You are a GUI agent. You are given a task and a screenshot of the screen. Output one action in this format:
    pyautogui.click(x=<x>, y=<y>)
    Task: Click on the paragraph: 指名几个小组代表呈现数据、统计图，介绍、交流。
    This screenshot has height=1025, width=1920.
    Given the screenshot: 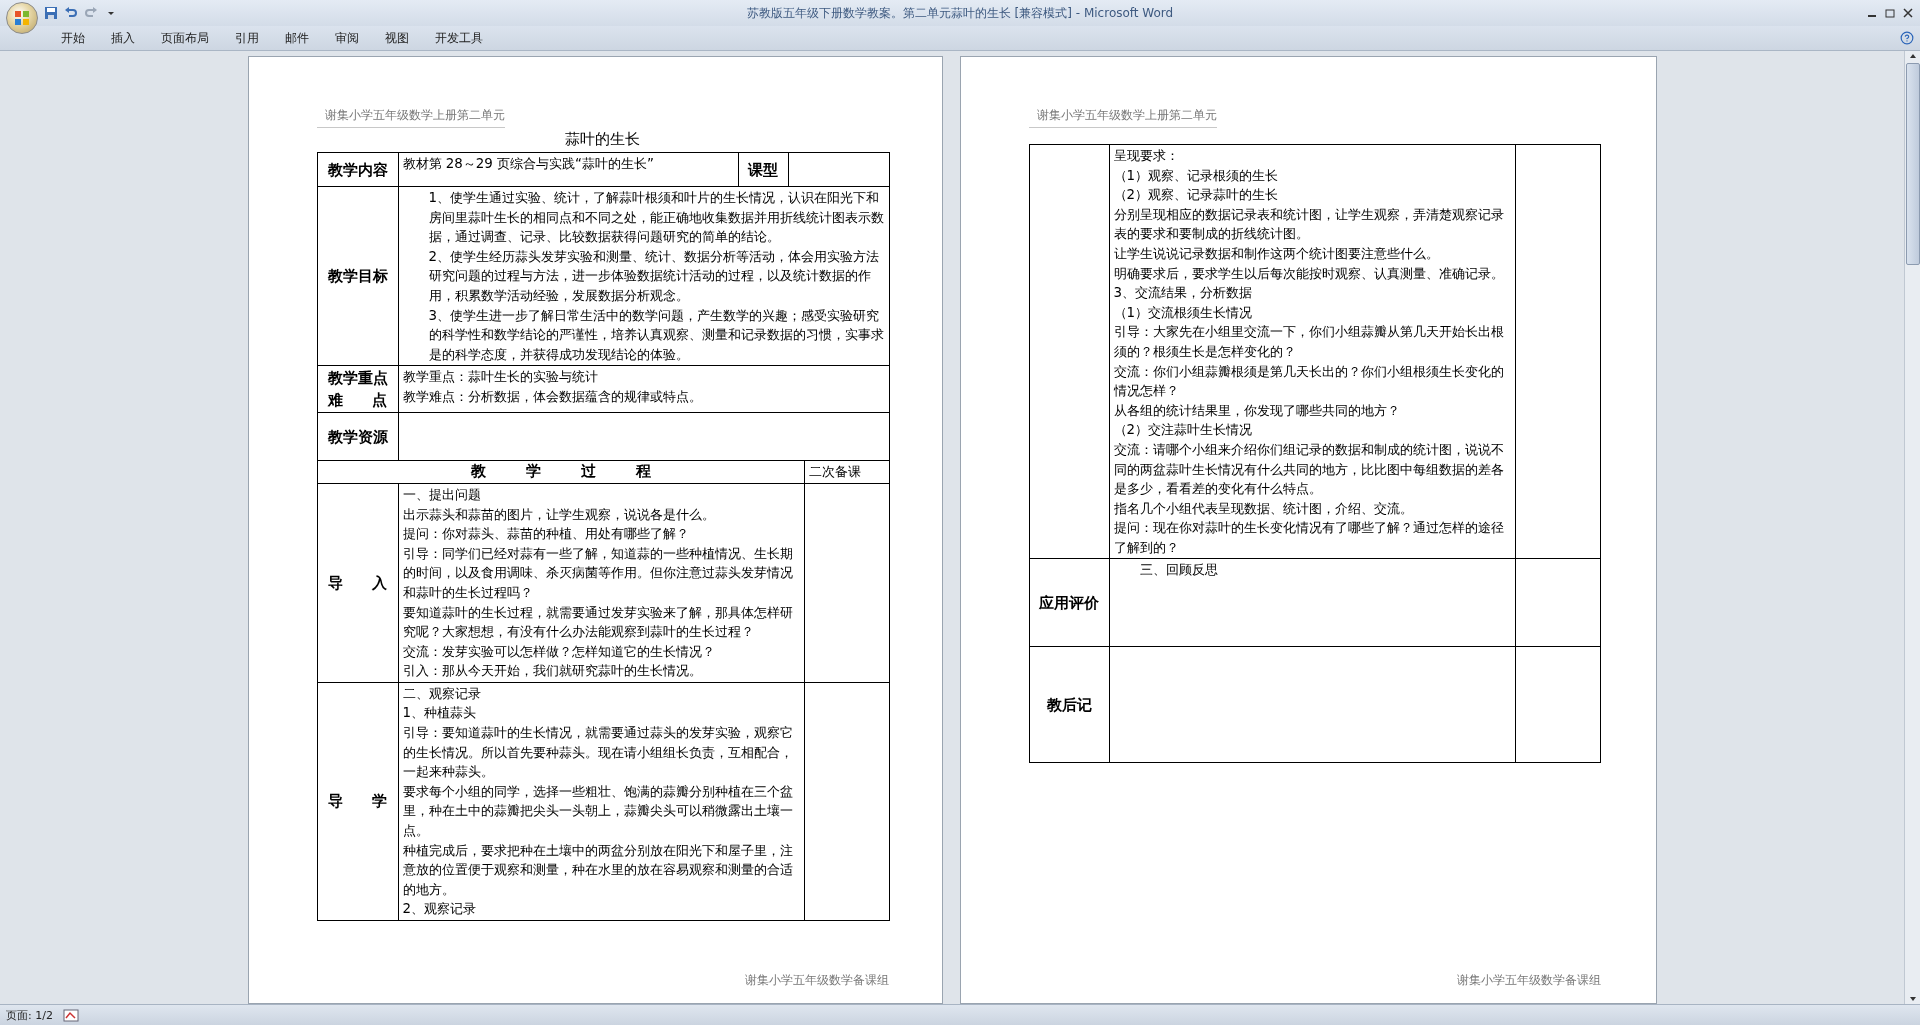 What is the action you would take?
    pyautogui.click(x=1263, y=508)
    